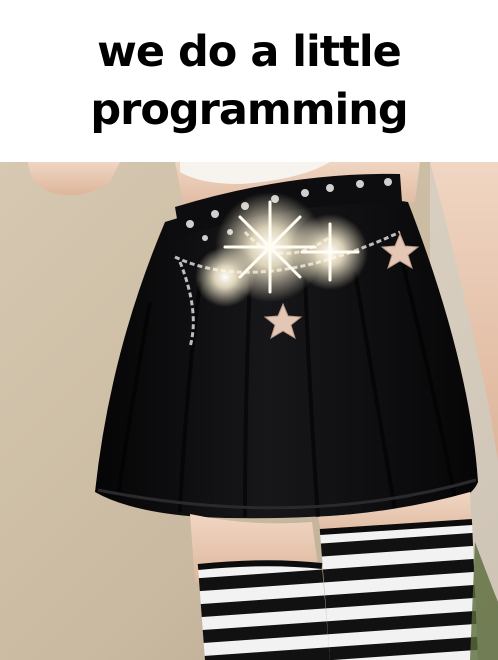 The image size is (498, 660). What do you see at coordinates (249, 52) in the screenshot?
I see `caption-line-1: we do a little` at bounding box center [249, 52].